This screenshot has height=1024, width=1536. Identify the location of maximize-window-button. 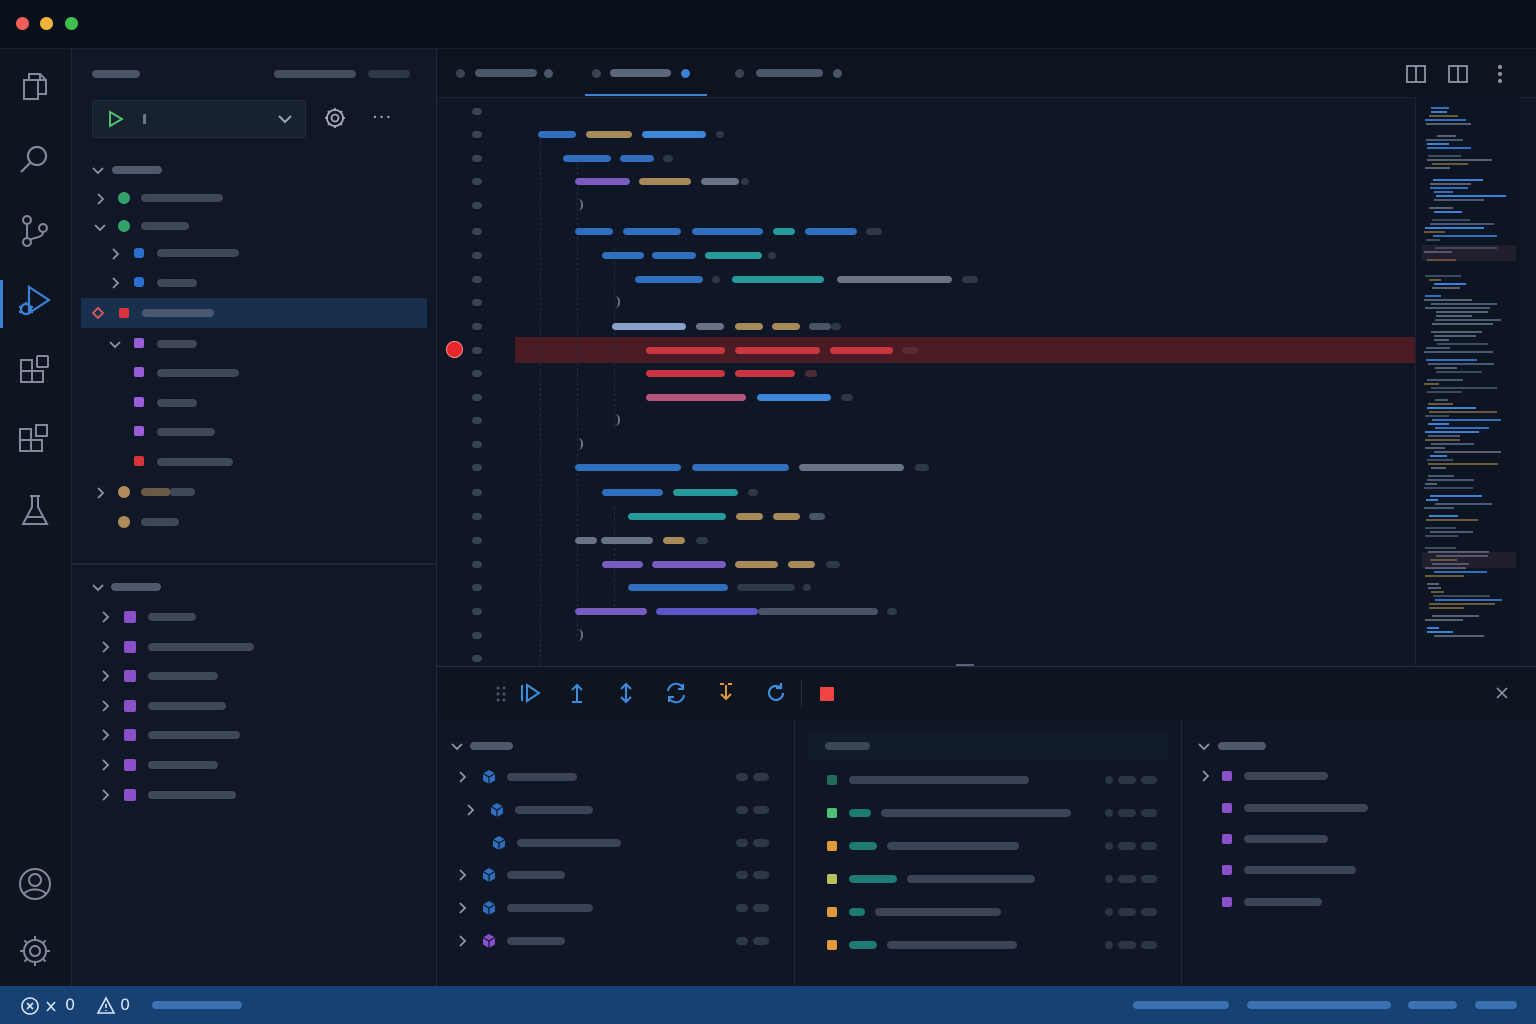
(71, 23).